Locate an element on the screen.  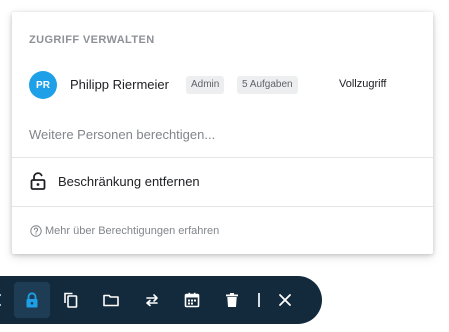
avatar: PR is located at coordinates (43, 85).